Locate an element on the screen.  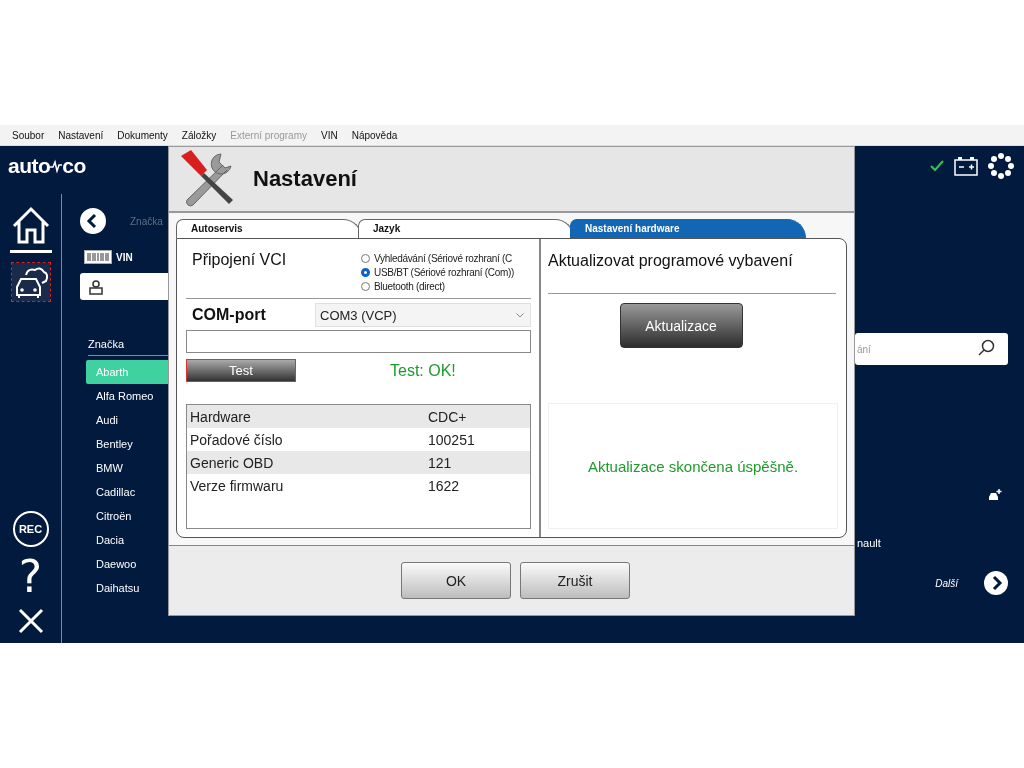
table-cell: 121 is located at coordinates (440, 462).